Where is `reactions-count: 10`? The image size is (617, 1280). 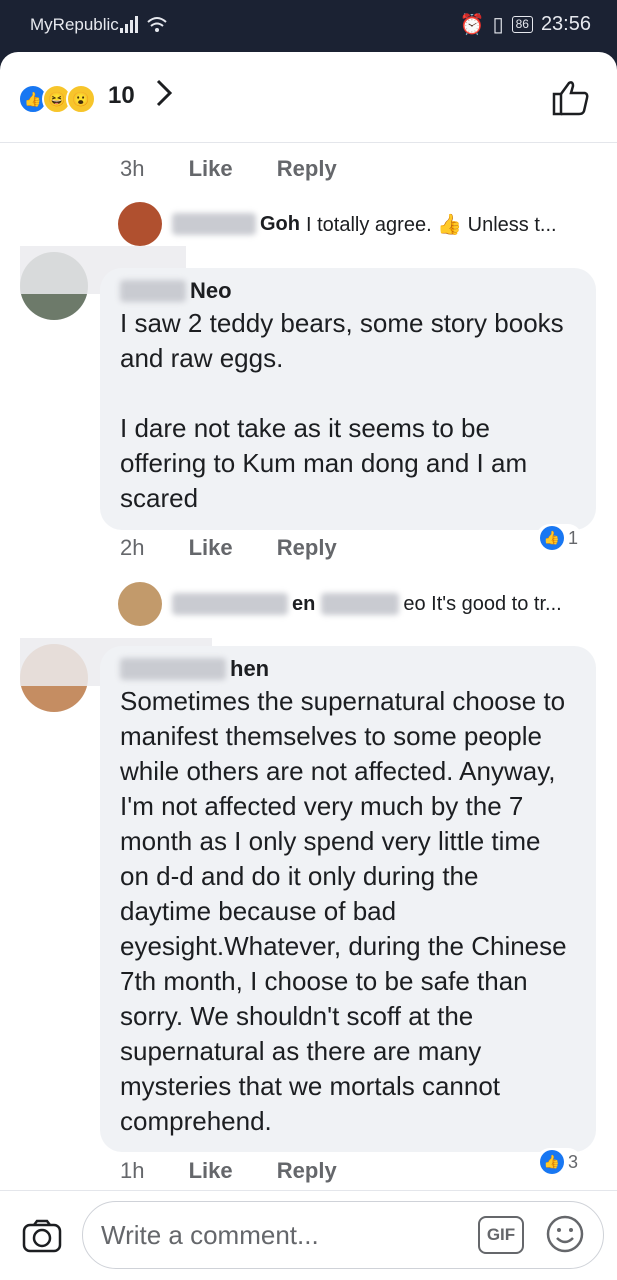
reactions-count: 10 is located at coordinates (121, 96).